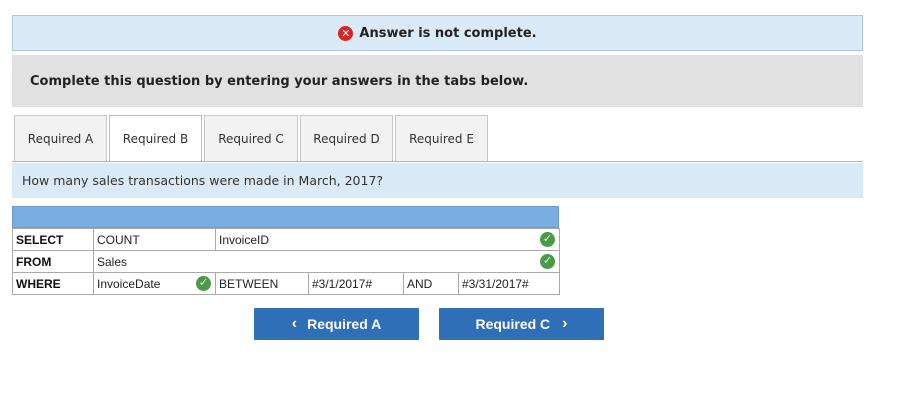 Image resolution: width=903 pixels, height=420 pixels. Describe the element at coordinates (448, 33) in the screenshot. I see `answer-status-text: Answer is not complete.` at that location.